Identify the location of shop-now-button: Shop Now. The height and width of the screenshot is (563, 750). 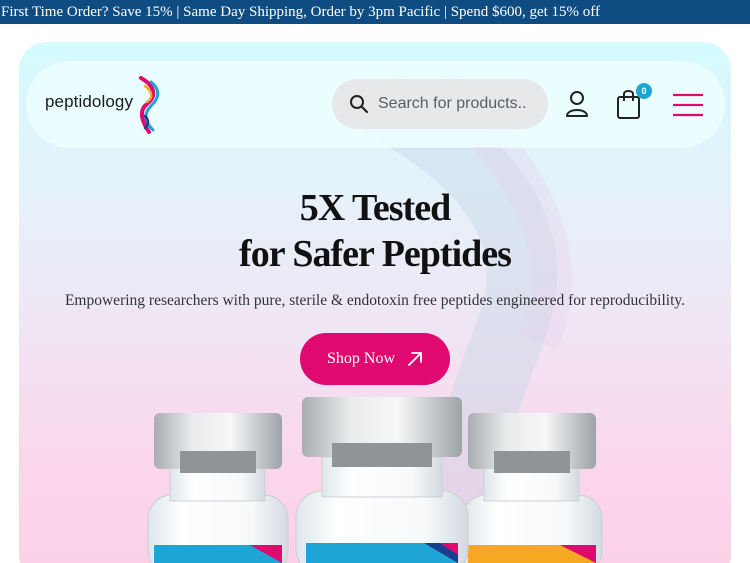
(375, 359).